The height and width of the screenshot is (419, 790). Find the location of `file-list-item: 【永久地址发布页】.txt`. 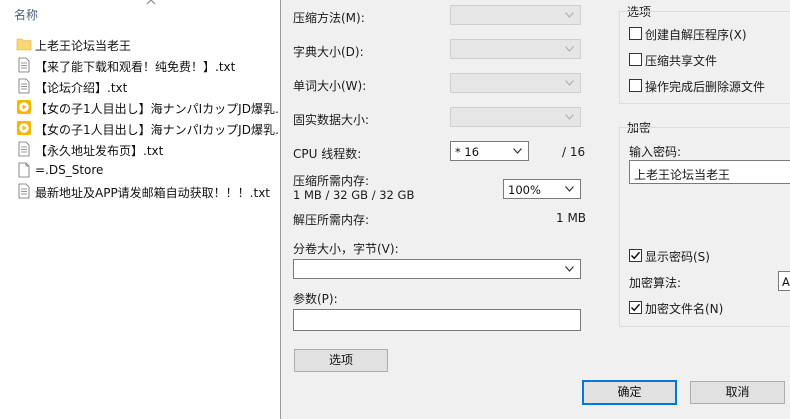

file-list-item: 【永久地址发布页】.txt is located at coordinates (140, 149).